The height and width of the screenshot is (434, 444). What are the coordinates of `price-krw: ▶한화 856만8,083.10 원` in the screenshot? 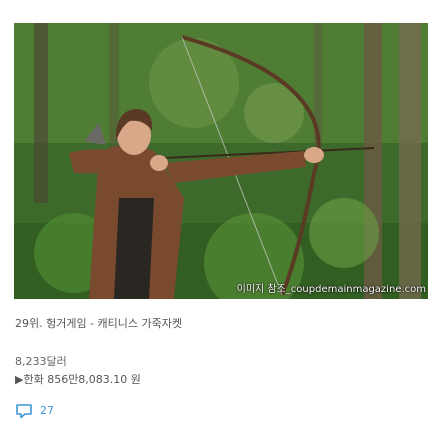 It's located at (78, 379).